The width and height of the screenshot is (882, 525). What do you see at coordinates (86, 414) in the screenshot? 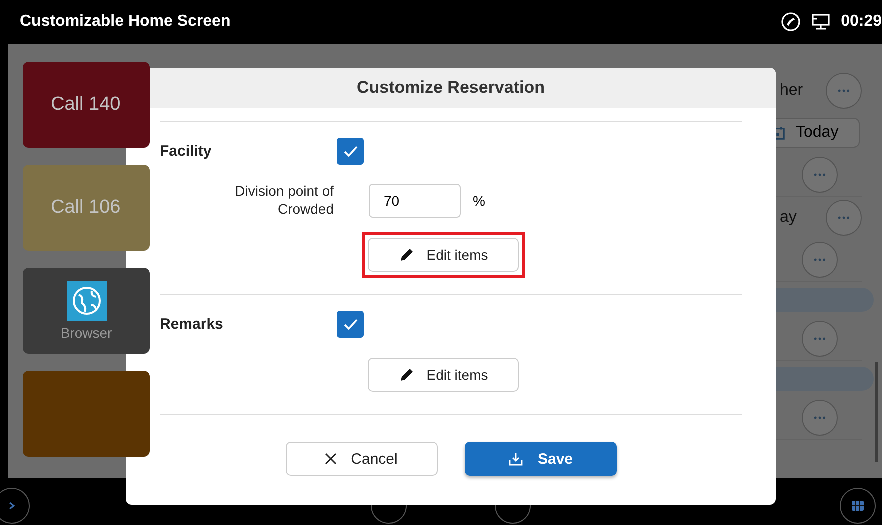
I see `shortcut-tile` at bounding box center [86, 414].